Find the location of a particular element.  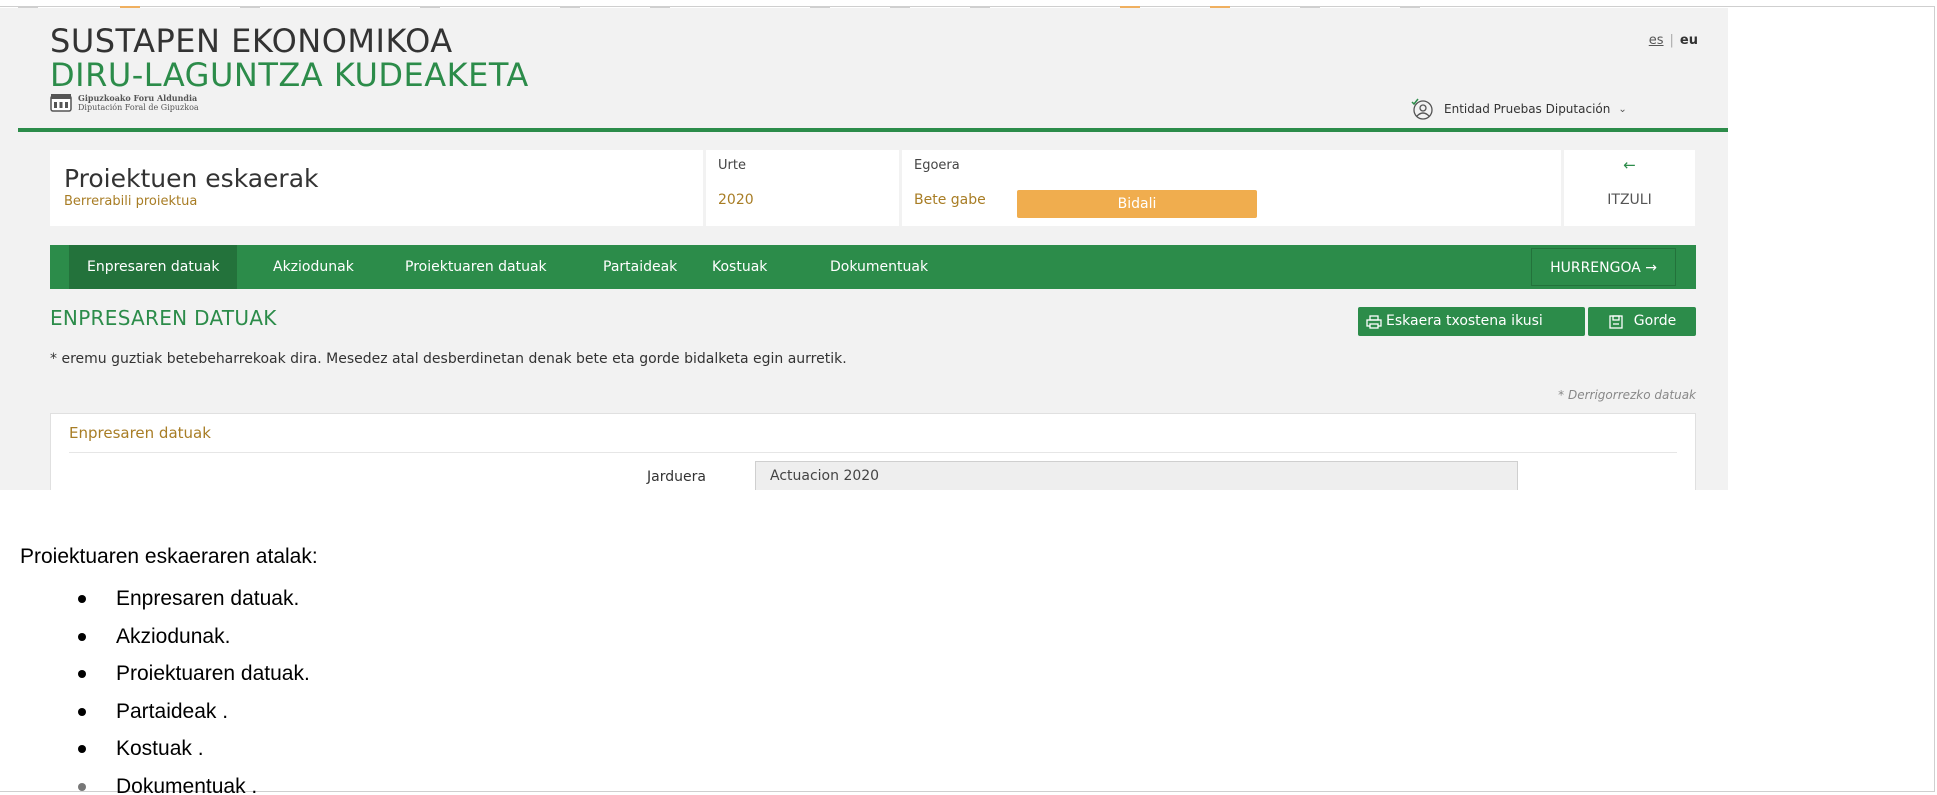

back-label: ITZULI is located at coordinates (1629, 200).